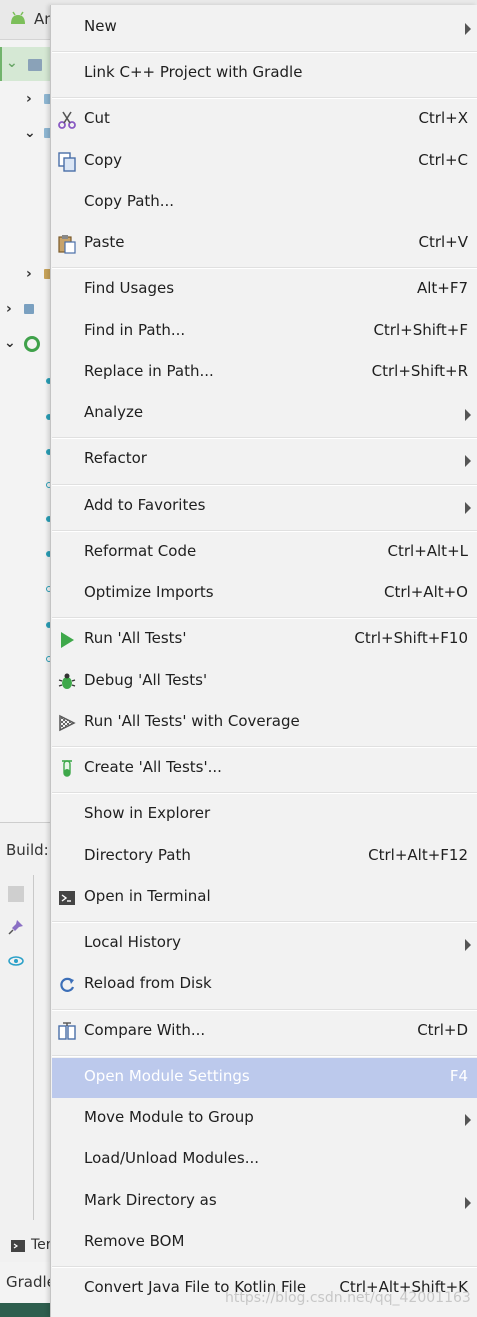  Describe the element at coordinates (67, 769) in the screenshot. I see `test-tube-icon` at that location.